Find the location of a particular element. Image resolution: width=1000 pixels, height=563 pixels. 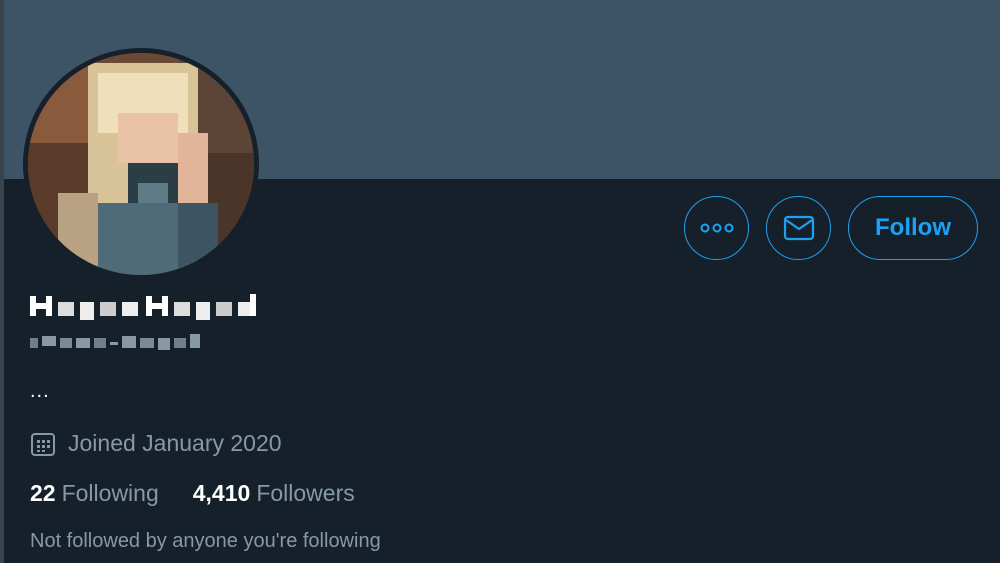

followers-stat: 4,410 Followers is located at coordinates (274, 493).